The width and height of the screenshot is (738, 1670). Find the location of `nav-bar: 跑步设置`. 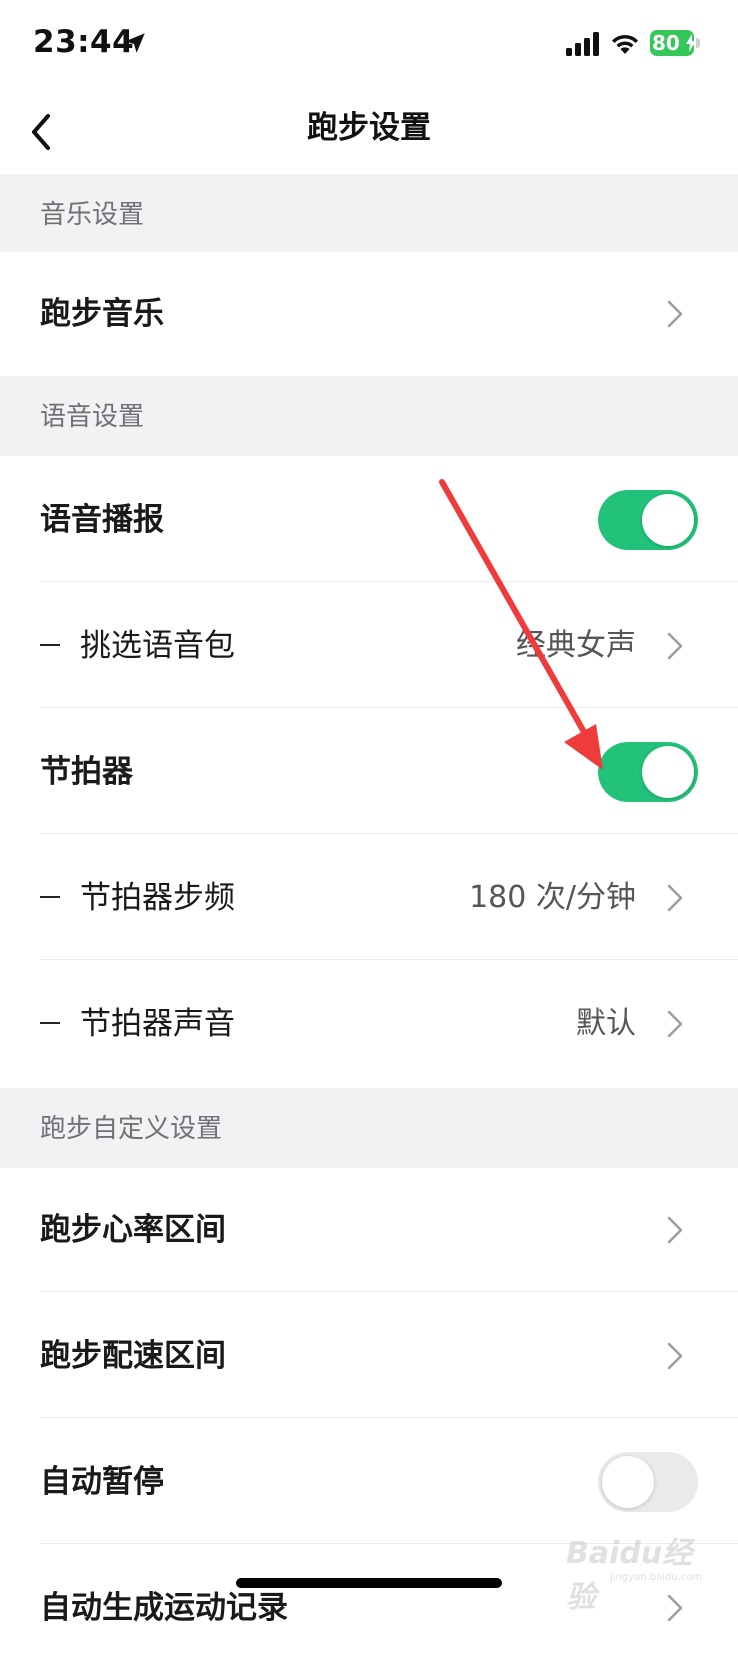

nav-bar: 跑步设置 is located at coordinates (369, 132).